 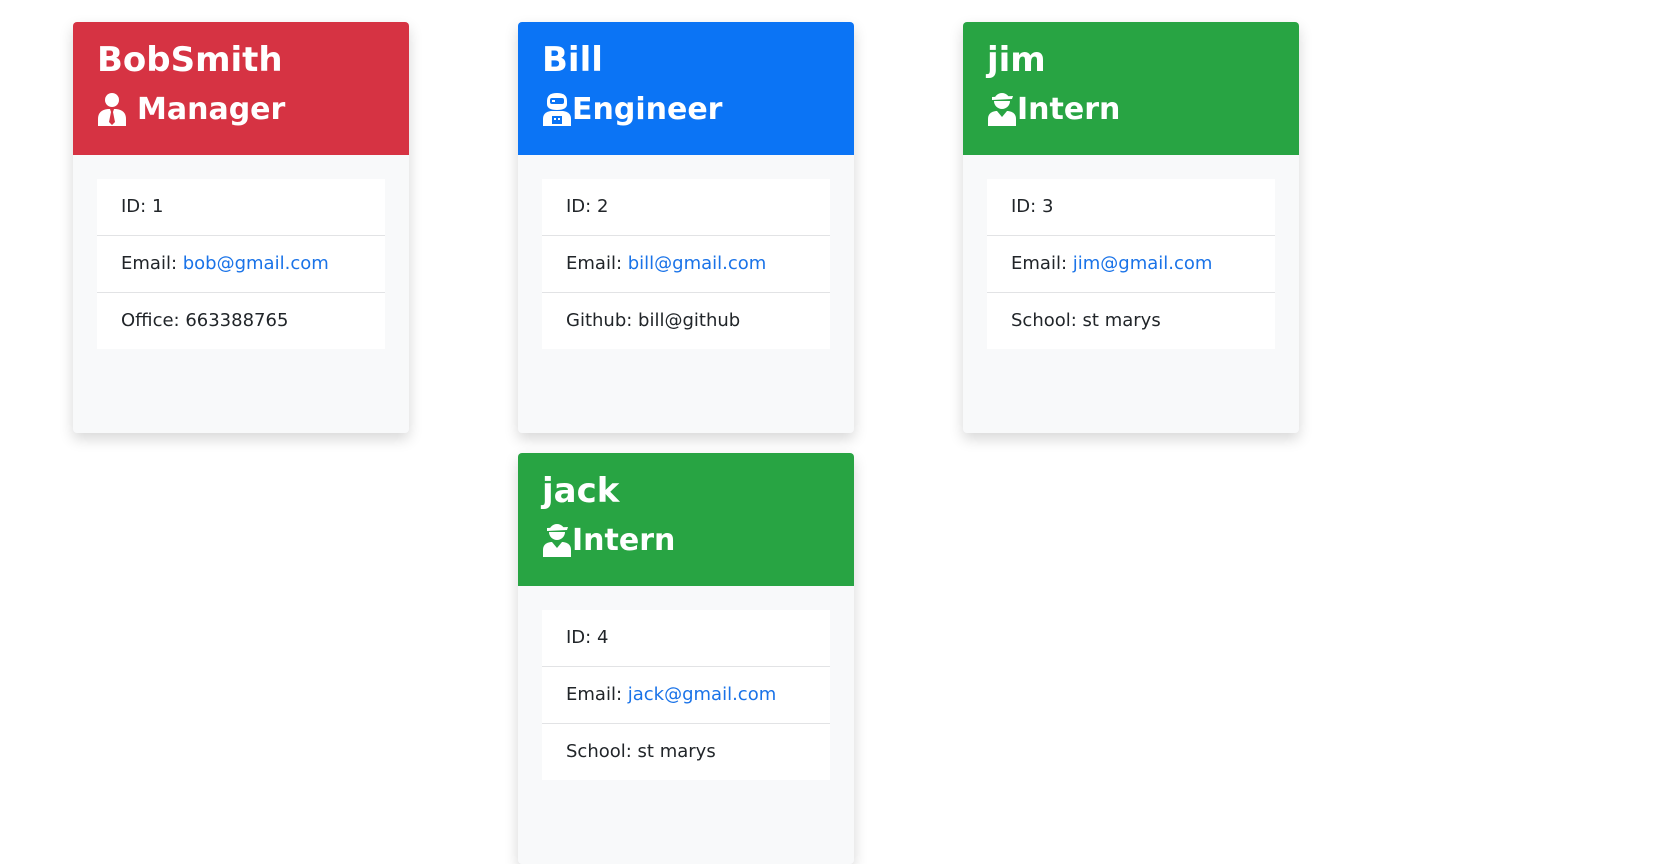 I want to click on id-value: 1, so click(x=157, y=206).